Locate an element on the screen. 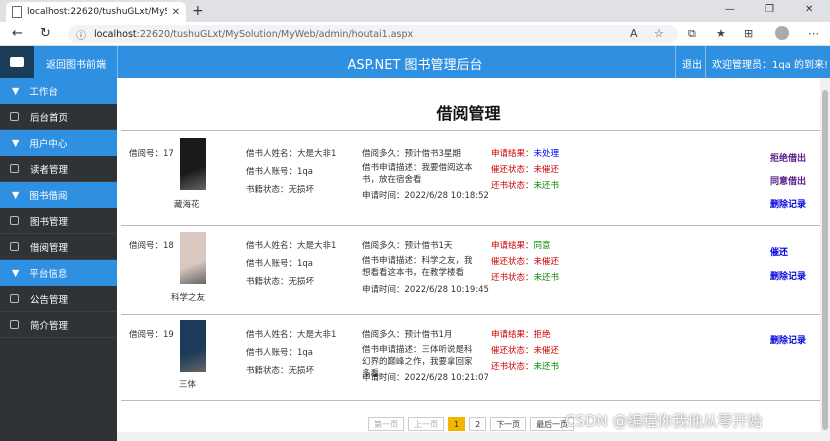  extensions-icon: ⧉ is located at coordinates (692, 34).